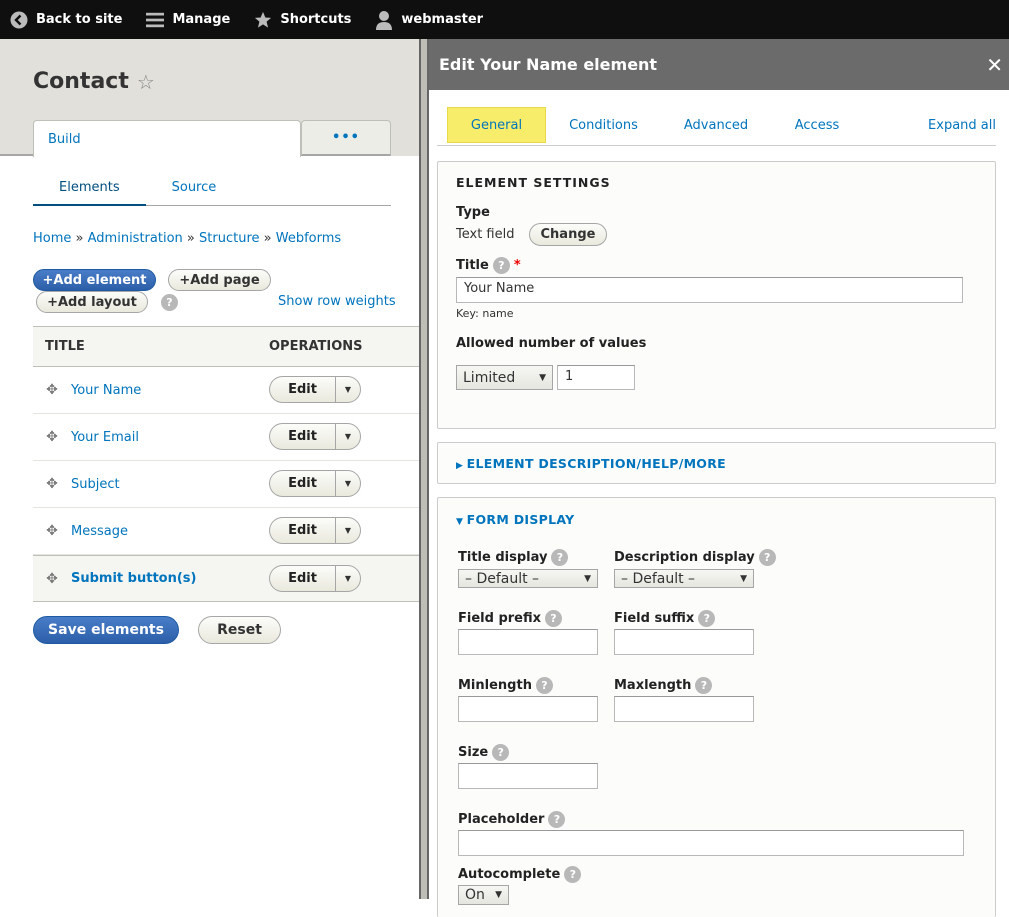 This screenshot has height=917, width=1009. Describe the element at coordinates (719, 64) in the screenshot. I see `dialog-titlebar: Edit Your Name element ✕` at that location.